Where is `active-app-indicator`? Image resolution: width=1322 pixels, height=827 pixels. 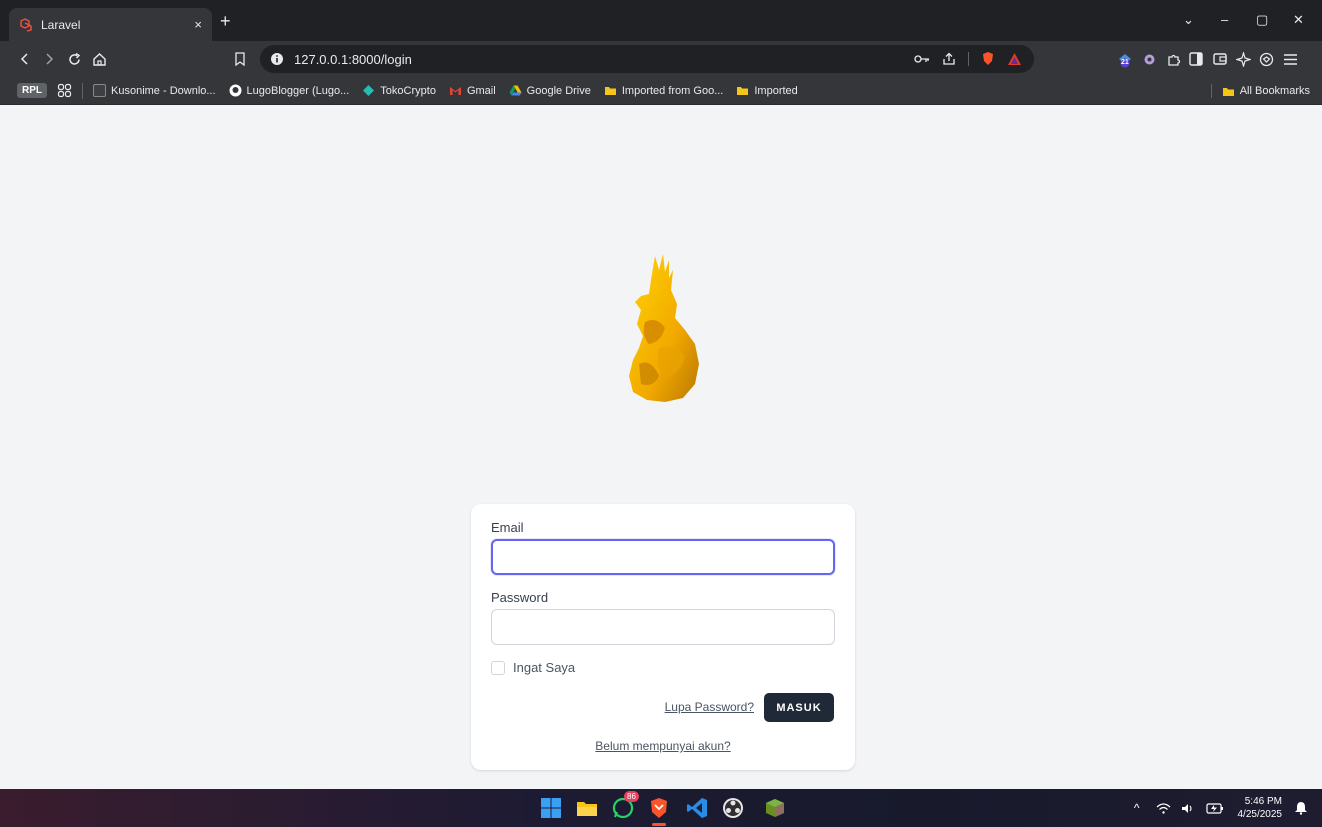 active-app-indicator is located at coordinates (659, 824).